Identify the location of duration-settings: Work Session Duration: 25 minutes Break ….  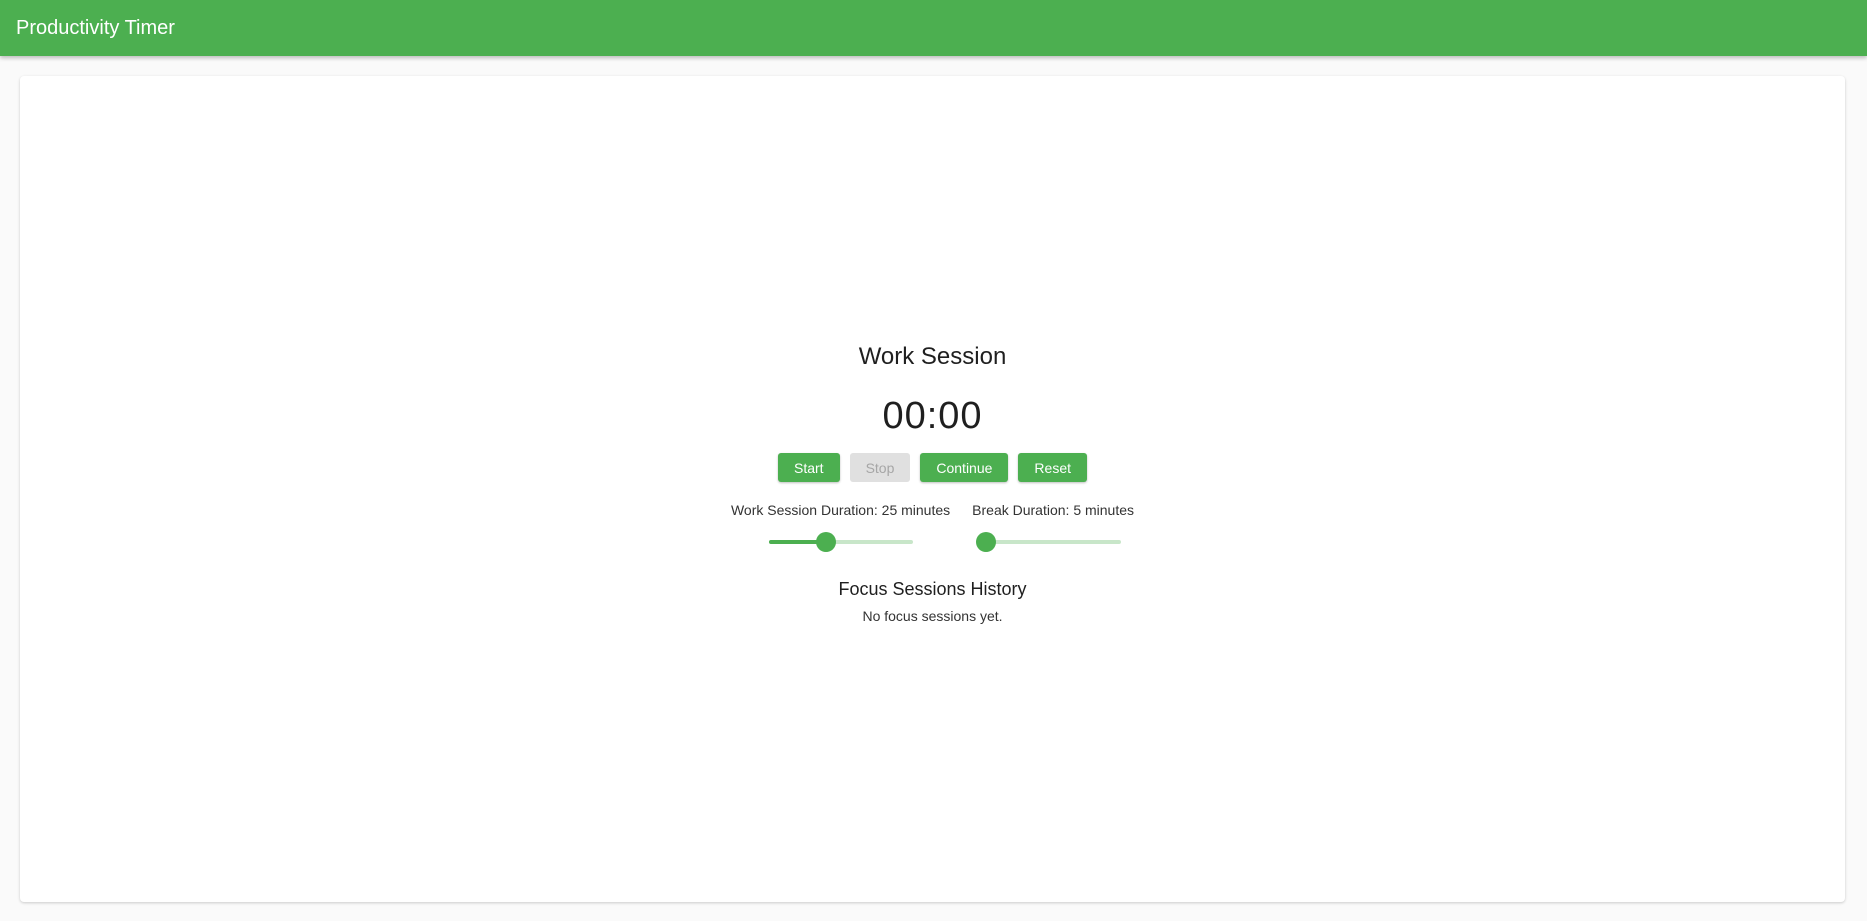
(932, 526).